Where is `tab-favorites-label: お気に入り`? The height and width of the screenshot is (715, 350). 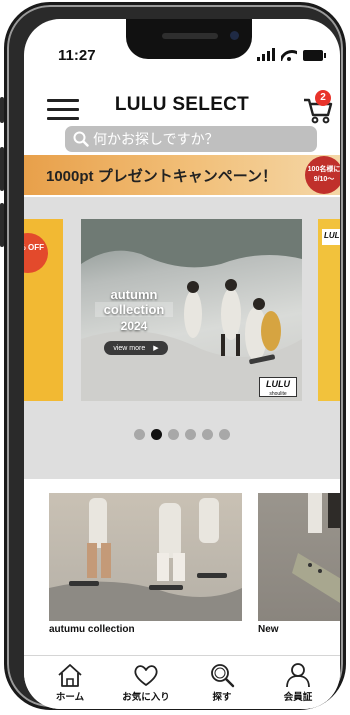 tab-favorites-label: お気に入り is located at coordinates (146, 697).